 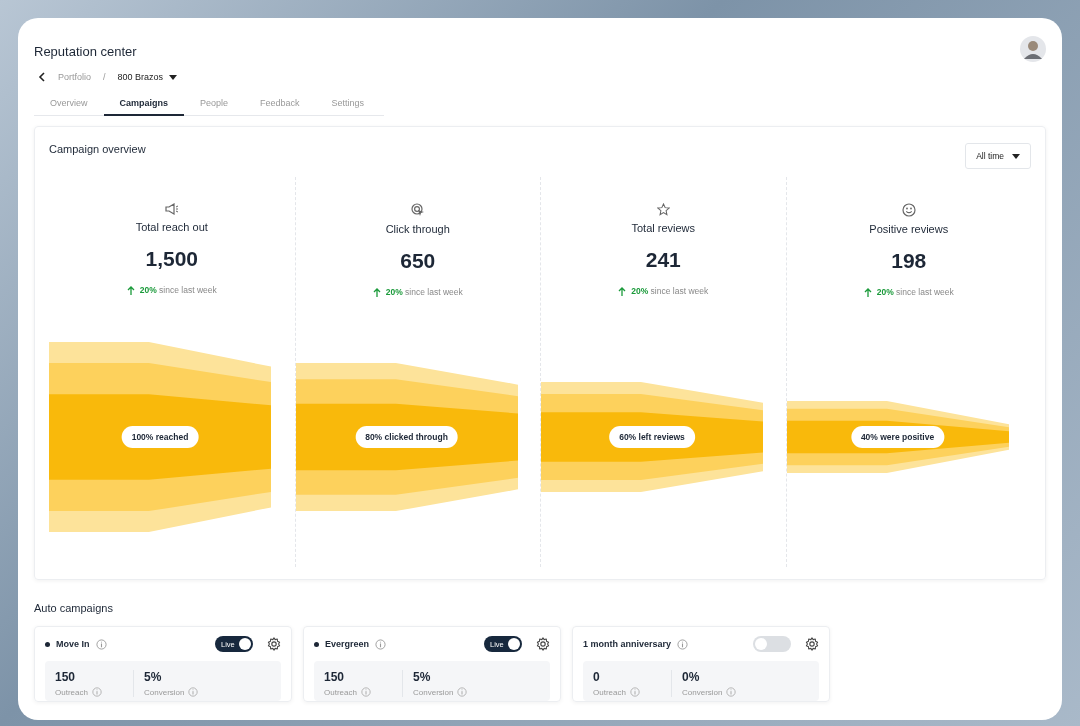 What do you see at coordinates (663, 228) in the screenshot?
I see `stat-label: Total reviews` at bounding box center [663, 228].